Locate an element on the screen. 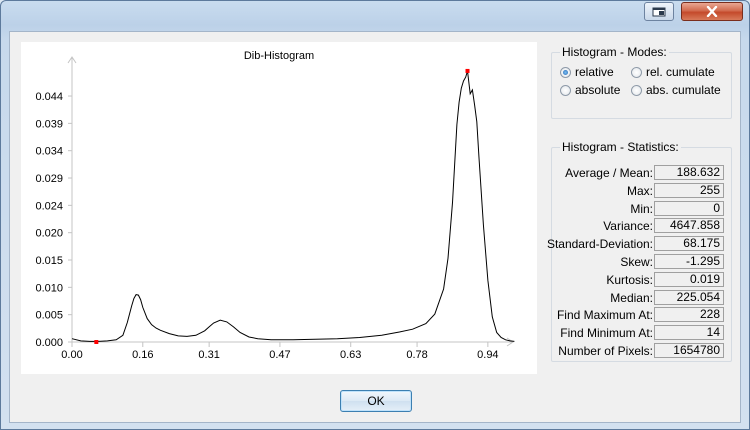  x-tick-label: 0.47 is located at coordinates (279, 355).